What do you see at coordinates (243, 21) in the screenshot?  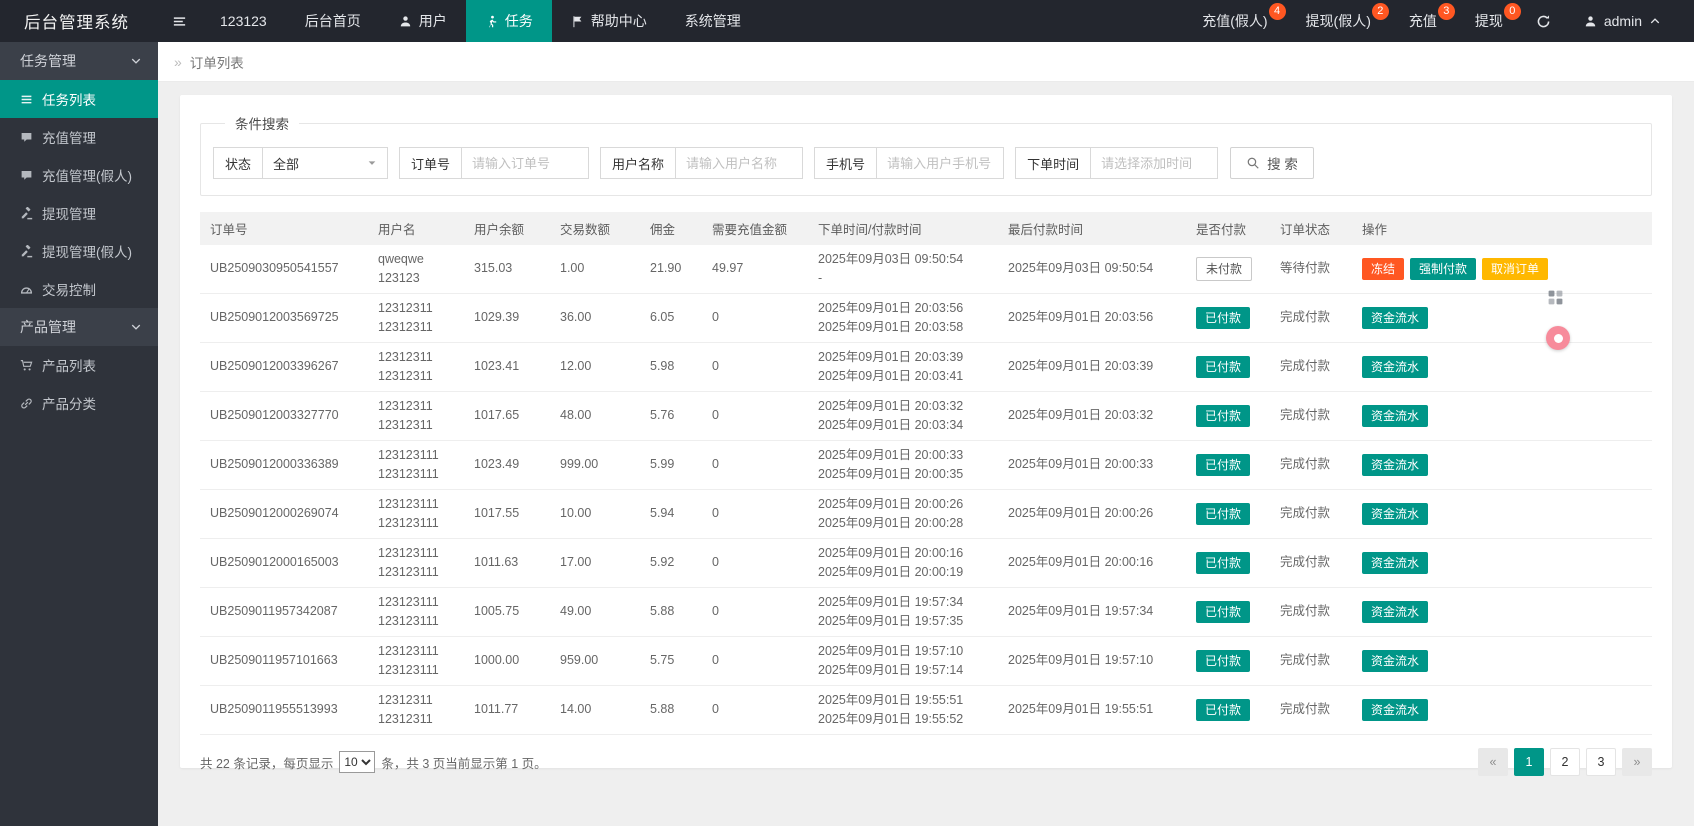 I see `topbar-menu-item: 123123` at bounding box center [243, 21].